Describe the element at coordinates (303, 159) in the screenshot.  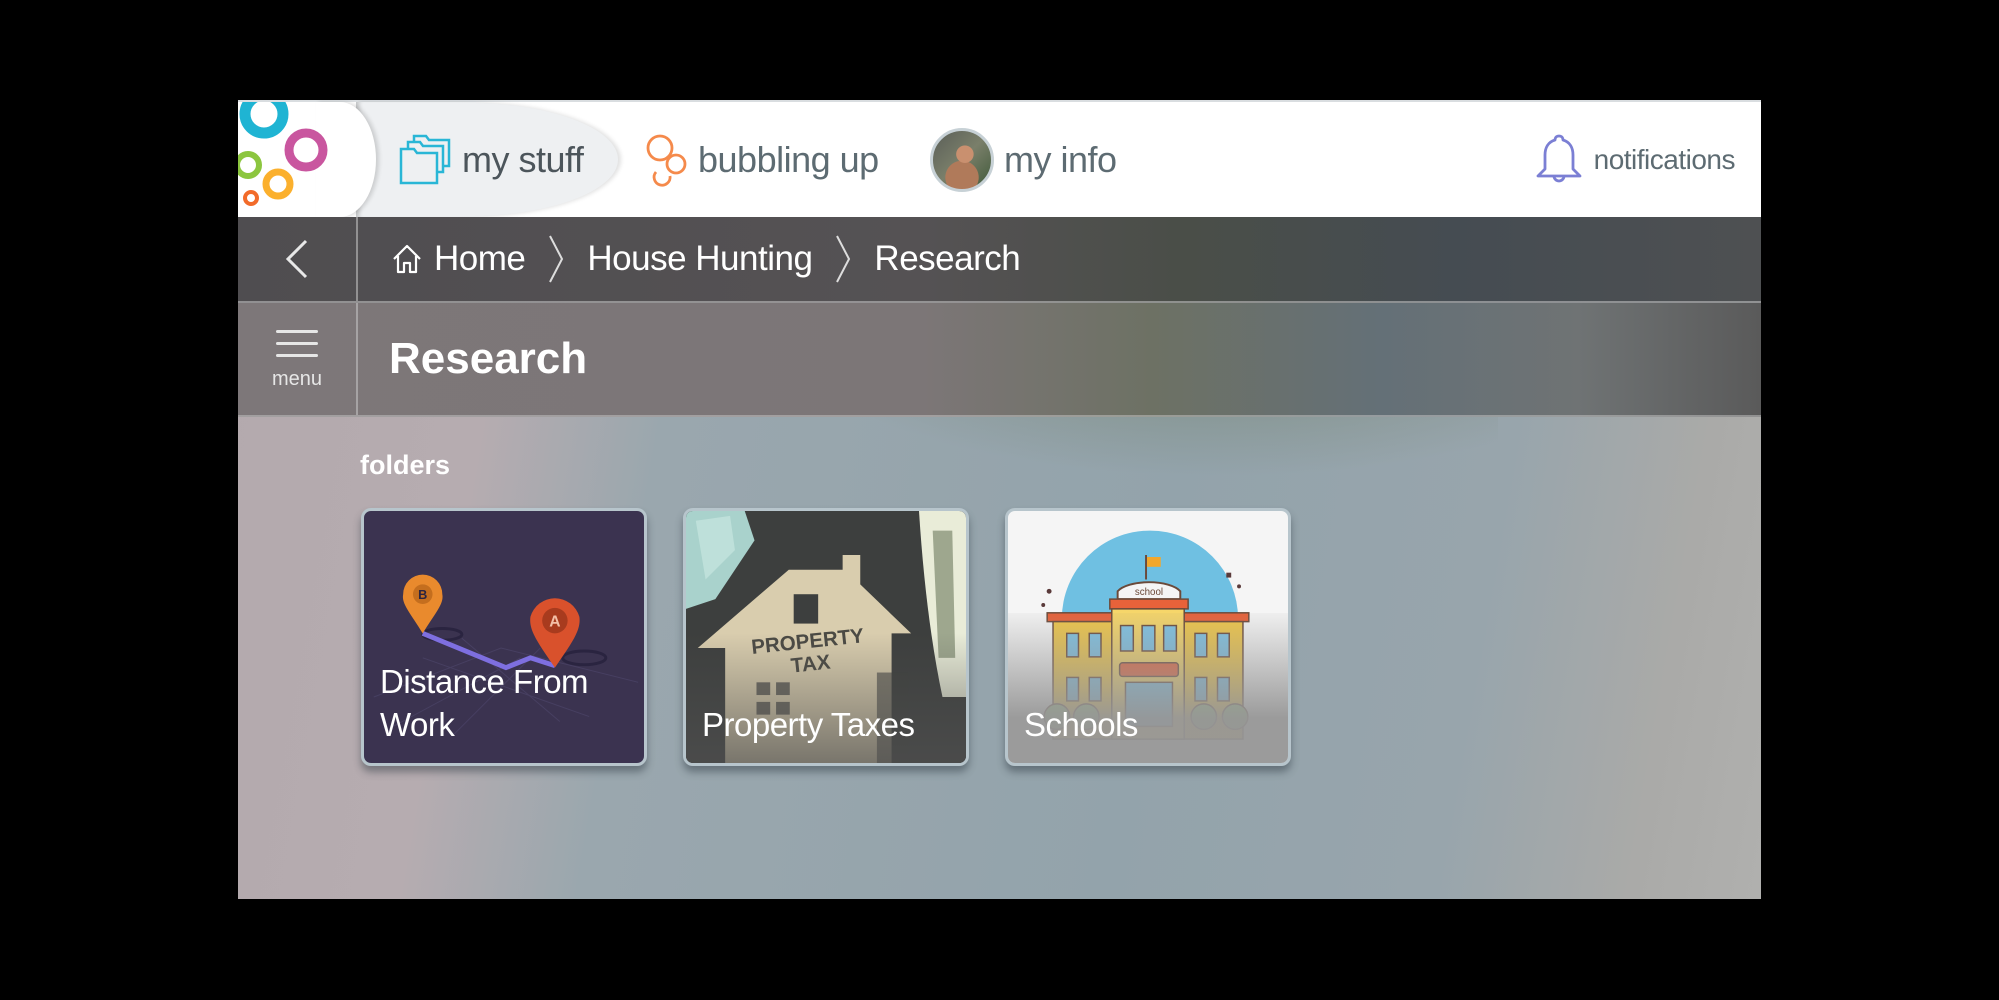
I see `logo-icon` at that location.